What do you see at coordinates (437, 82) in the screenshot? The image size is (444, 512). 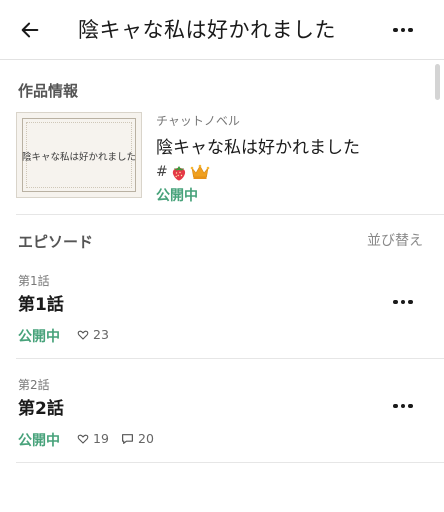 I see `scrollbar` at bounding box center [437, 82].